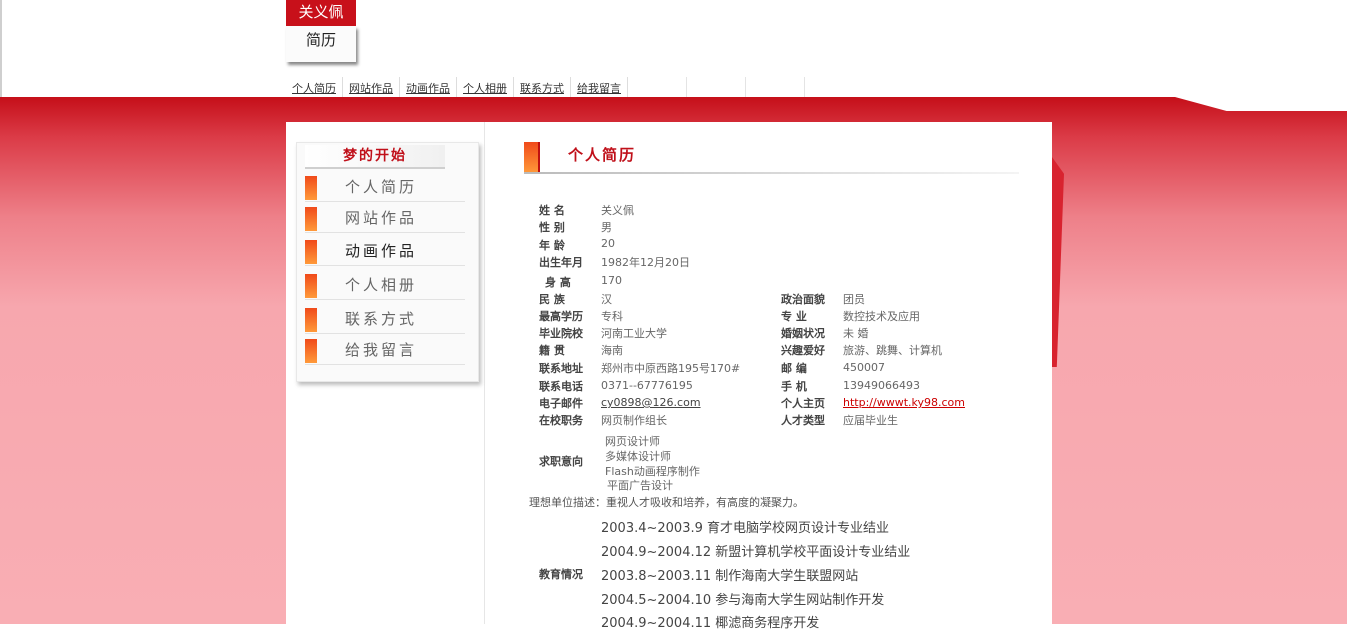 The width and height of the screenshot is (1347, 631). Describe the element at coordinates (794, 316) in the screenshot. I see `major-label: 专 业` at that location.